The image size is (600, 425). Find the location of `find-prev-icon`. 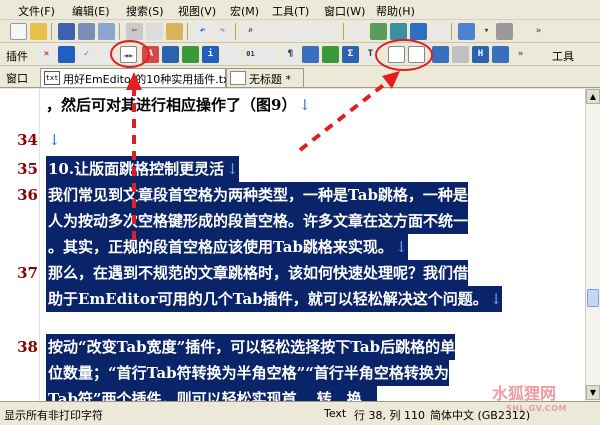

find-prev-icon is located at coordinates (290, 31).